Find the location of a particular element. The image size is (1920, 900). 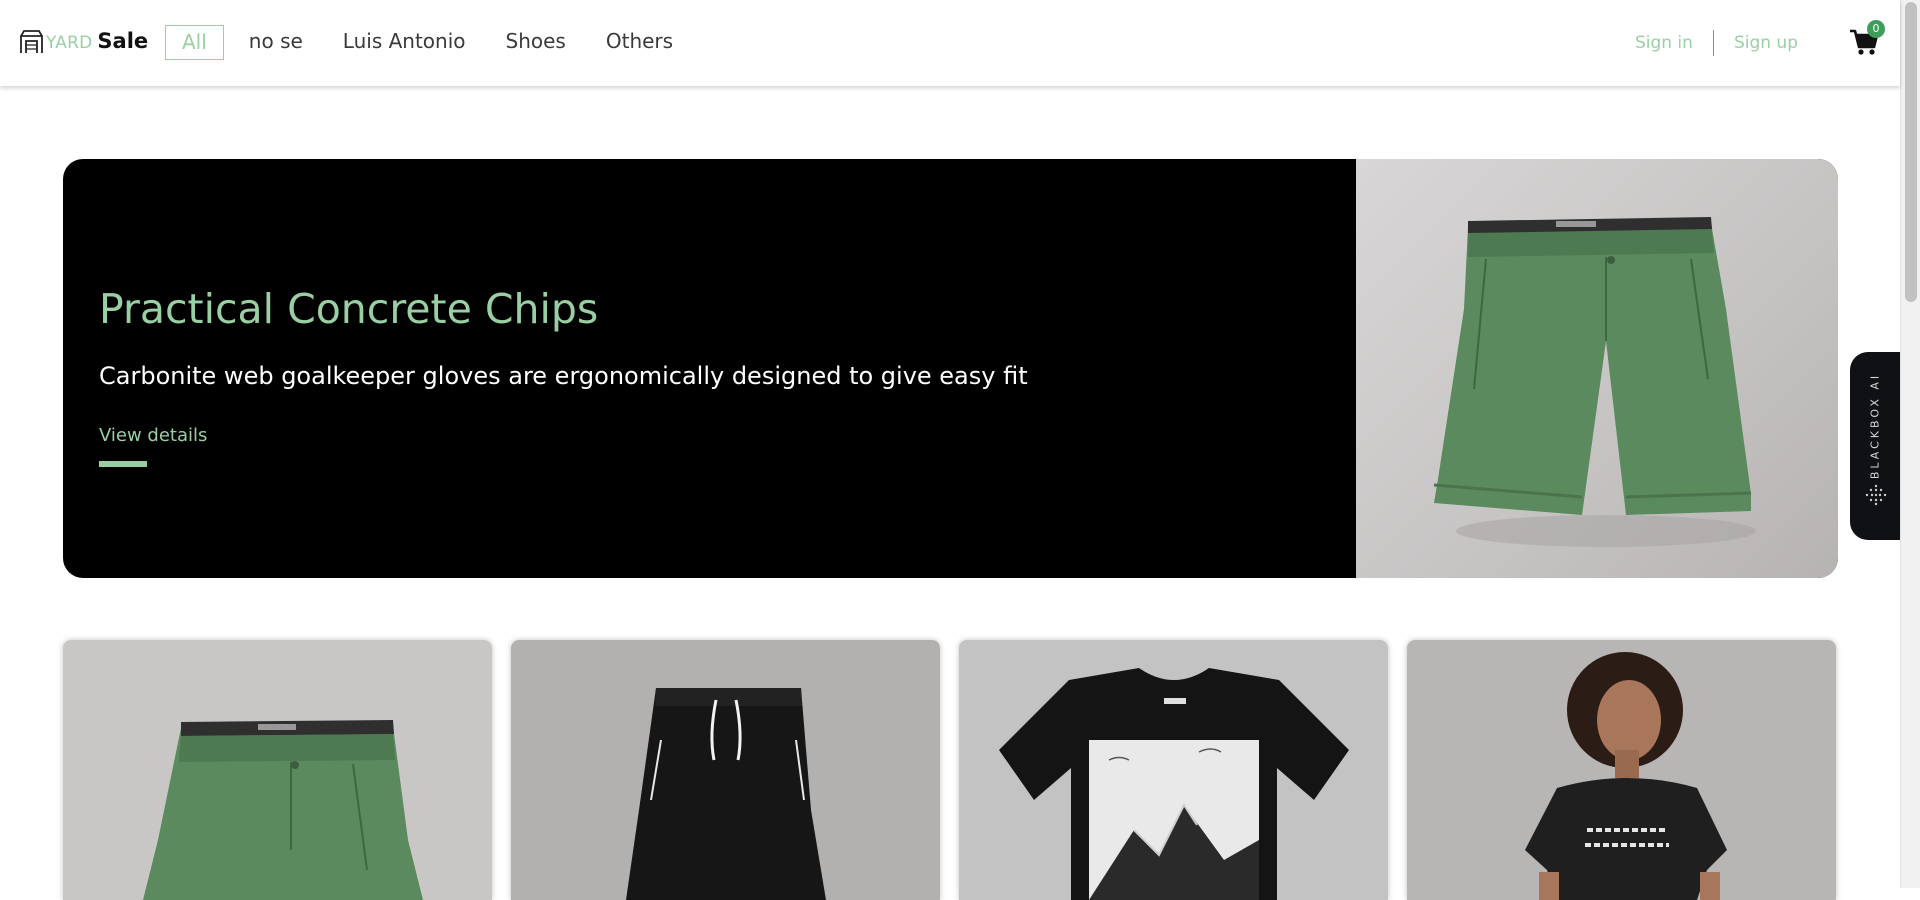

green-shorts-illustration is located at coordinates (1594, 382).